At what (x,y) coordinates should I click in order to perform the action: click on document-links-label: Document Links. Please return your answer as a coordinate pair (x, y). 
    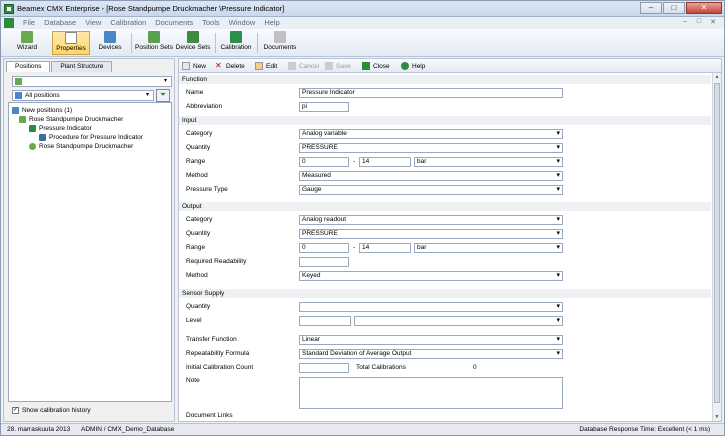
    Looking at the image, I should click on (209, 415).